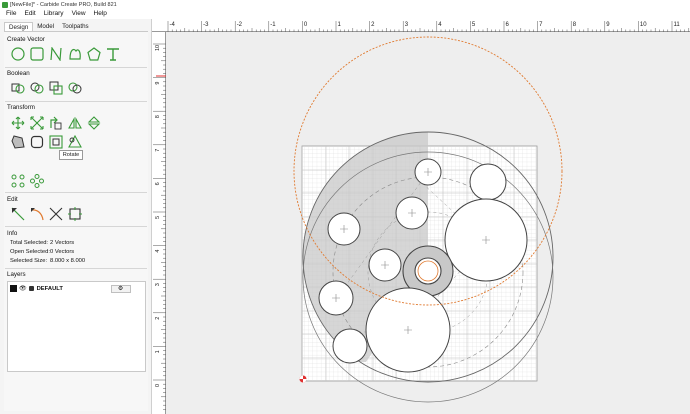 The width and height of the screenshot is (690, 414). I want to click on weld-icon, so click(75, 88).